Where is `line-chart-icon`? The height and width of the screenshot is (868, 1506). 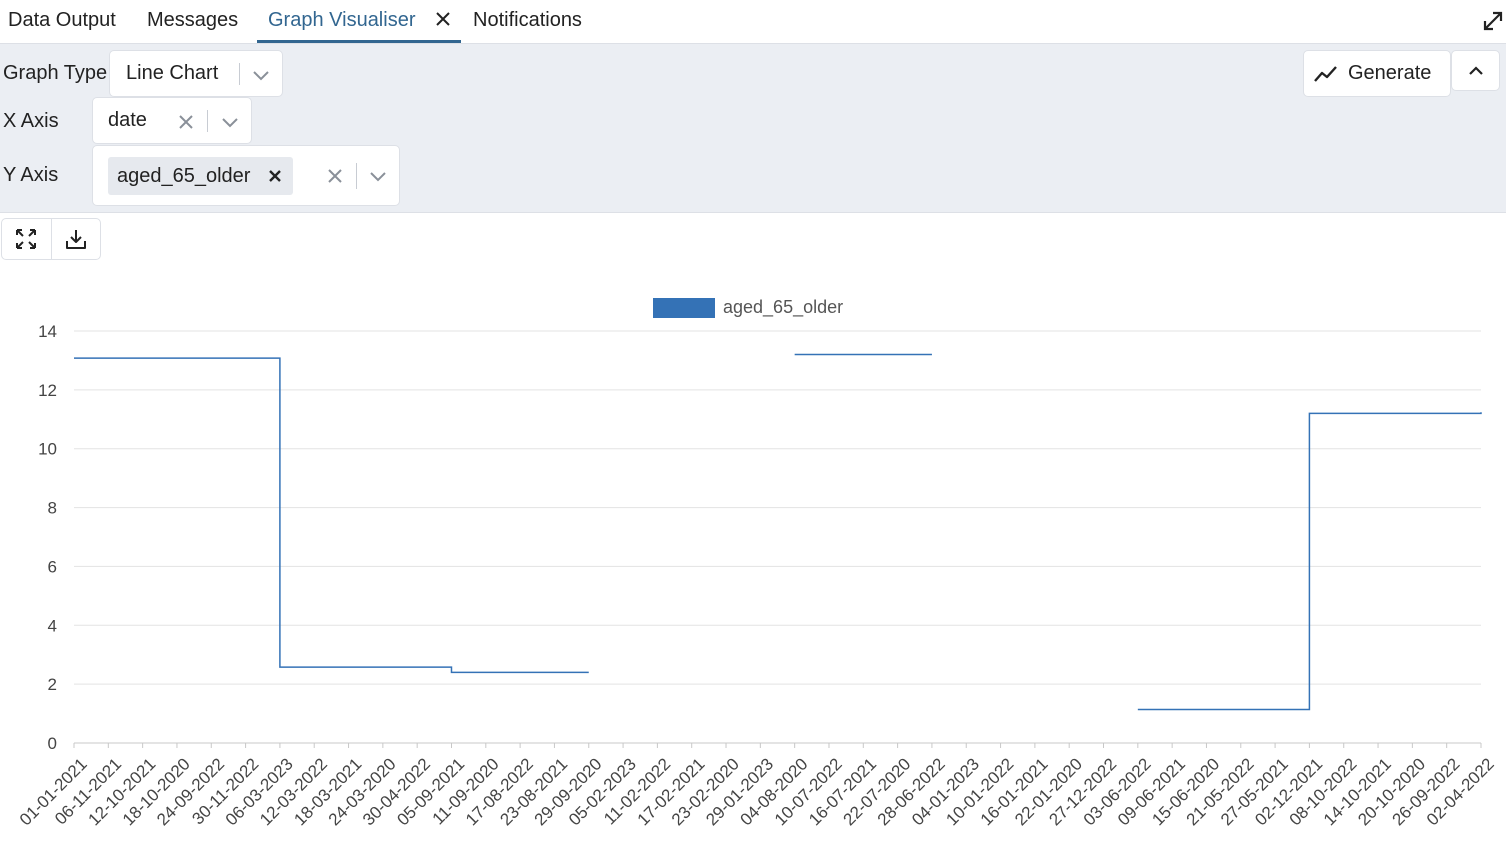 line-chart-icon is located at coordinates (1325, 74).